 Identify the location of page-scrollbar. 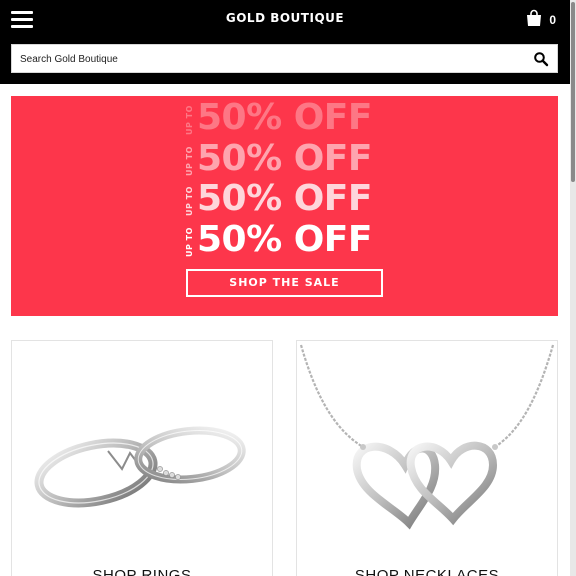
(573, 288).